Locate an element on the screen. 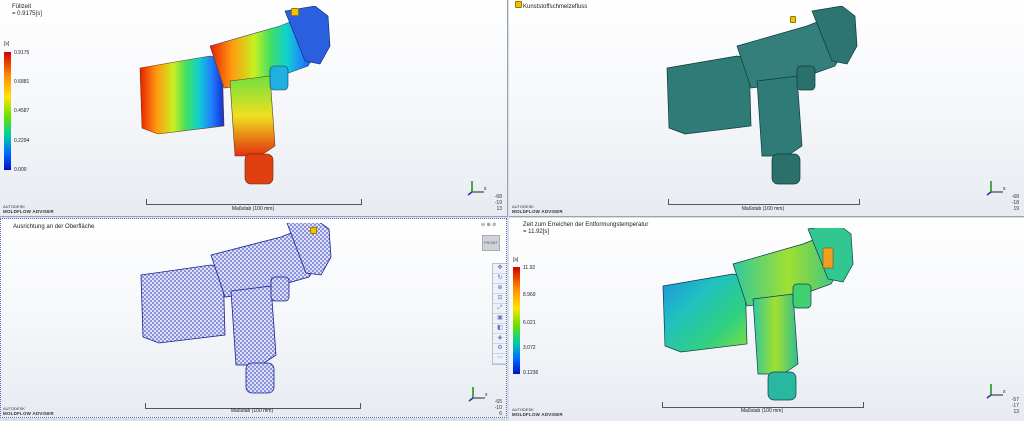  legend-label-max: 0.9175 is located at coordinates (22, 53).